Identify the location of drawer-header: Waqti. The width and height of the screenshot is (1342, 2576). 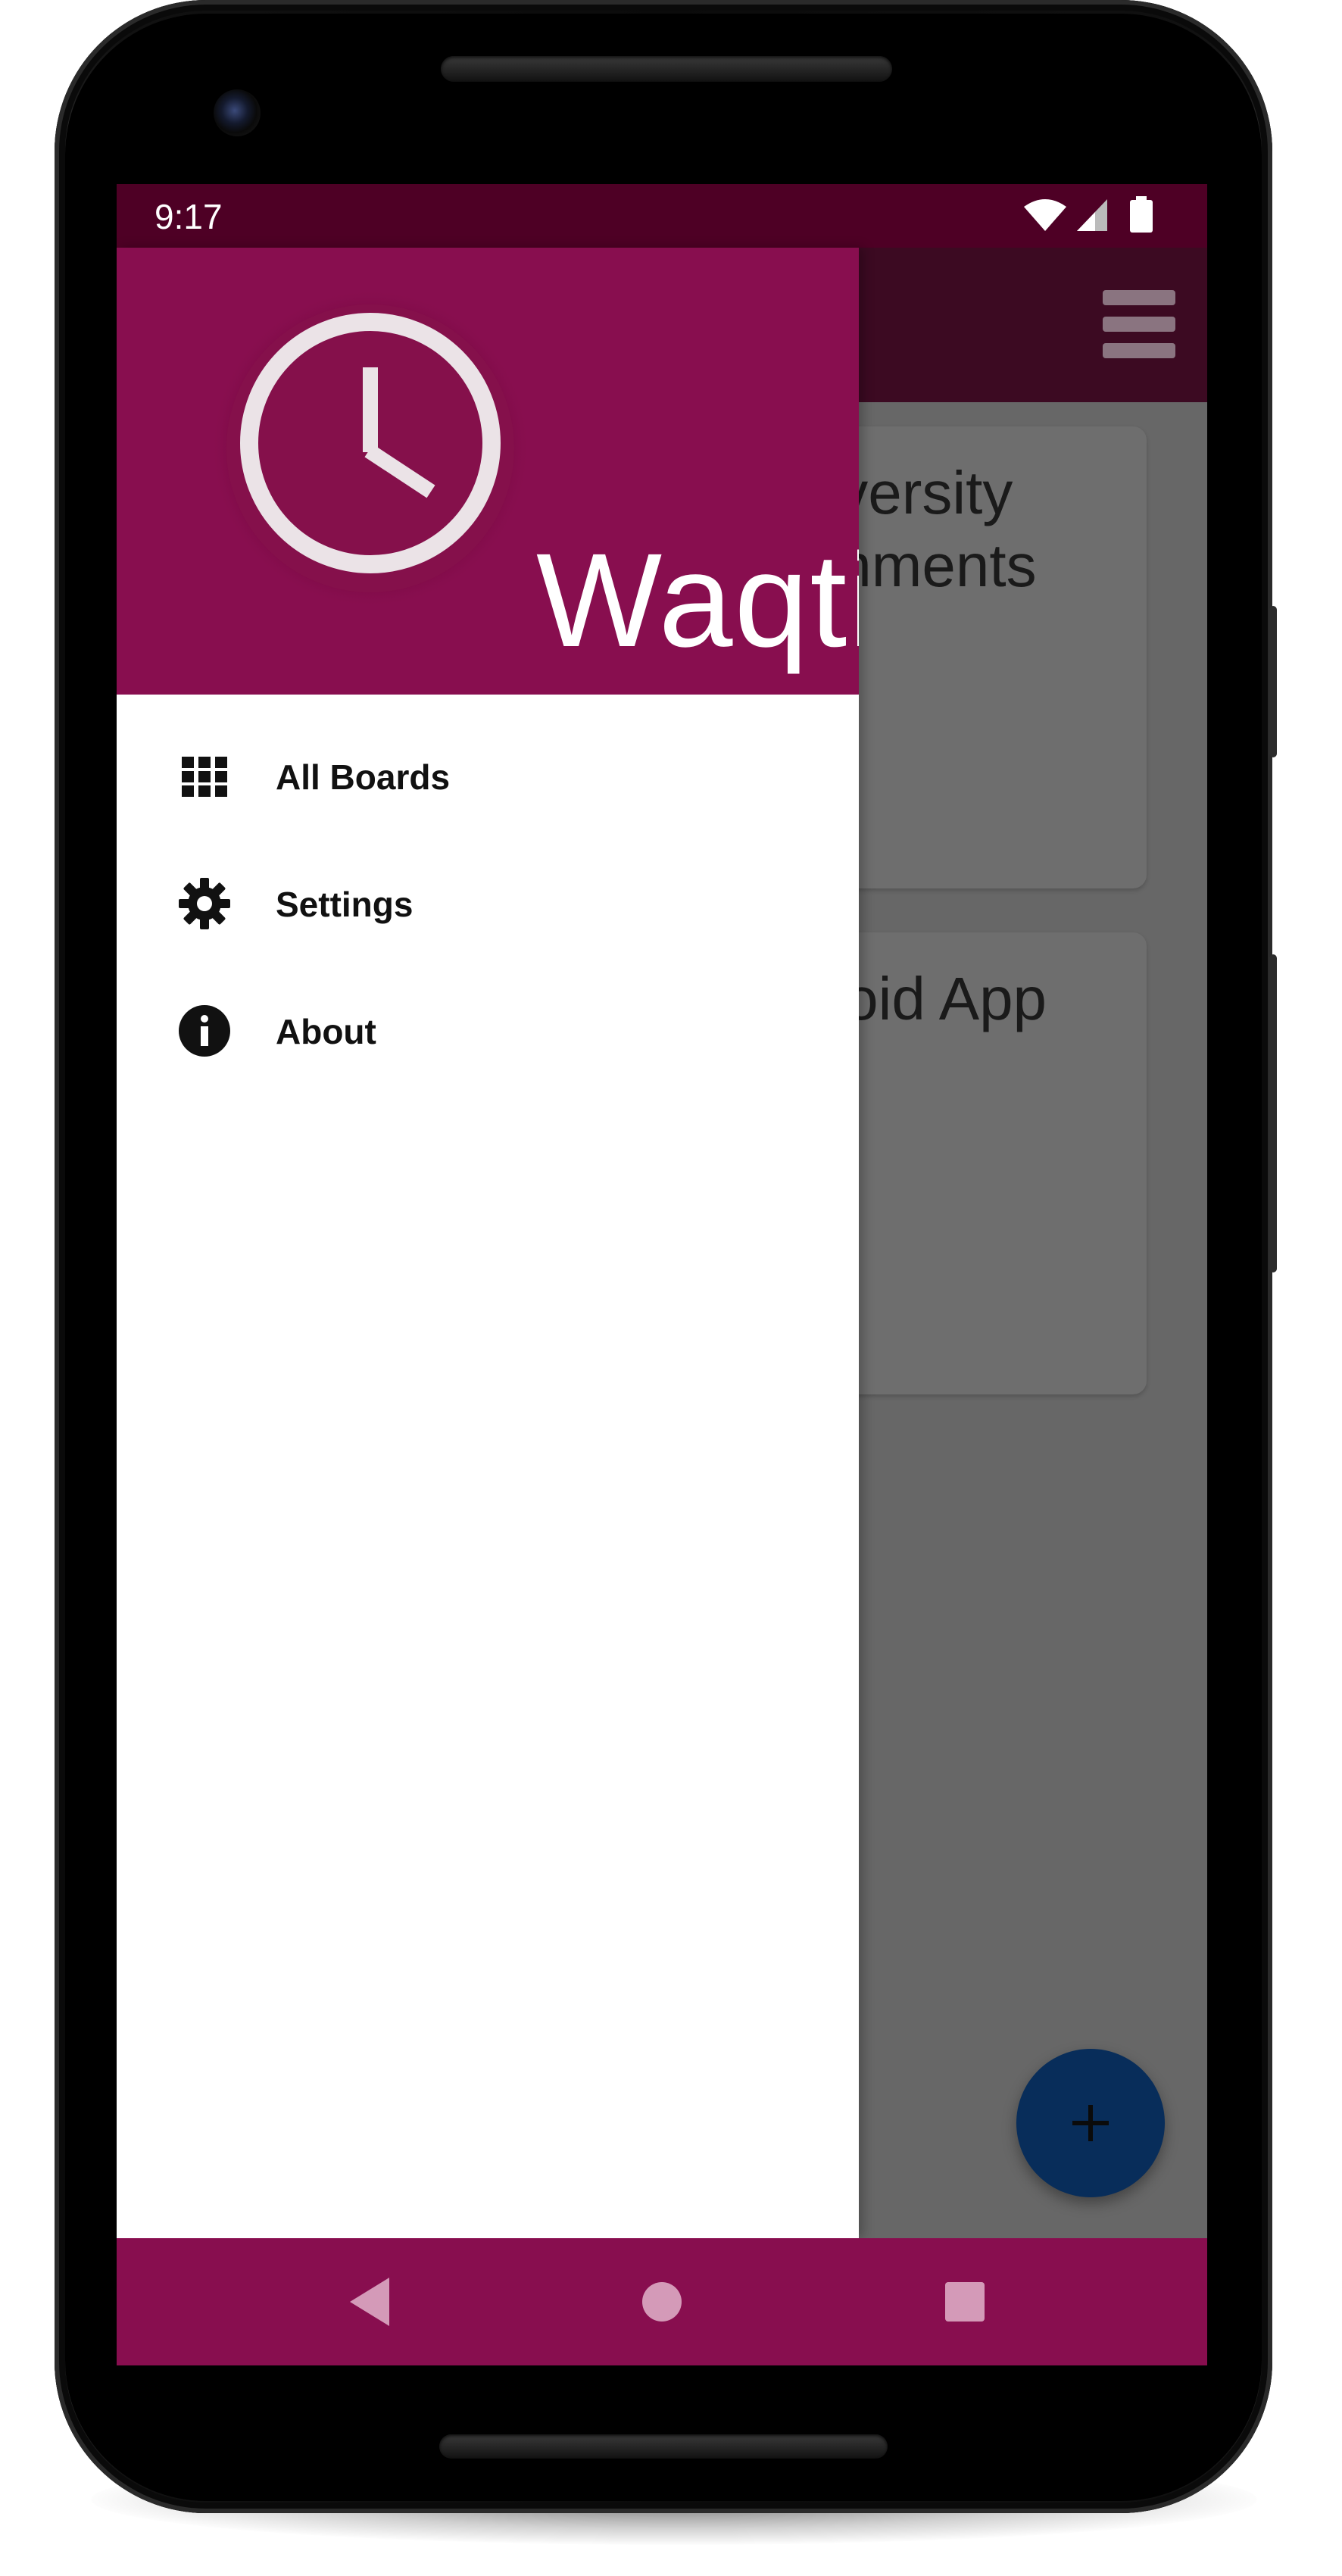
(488, 472).